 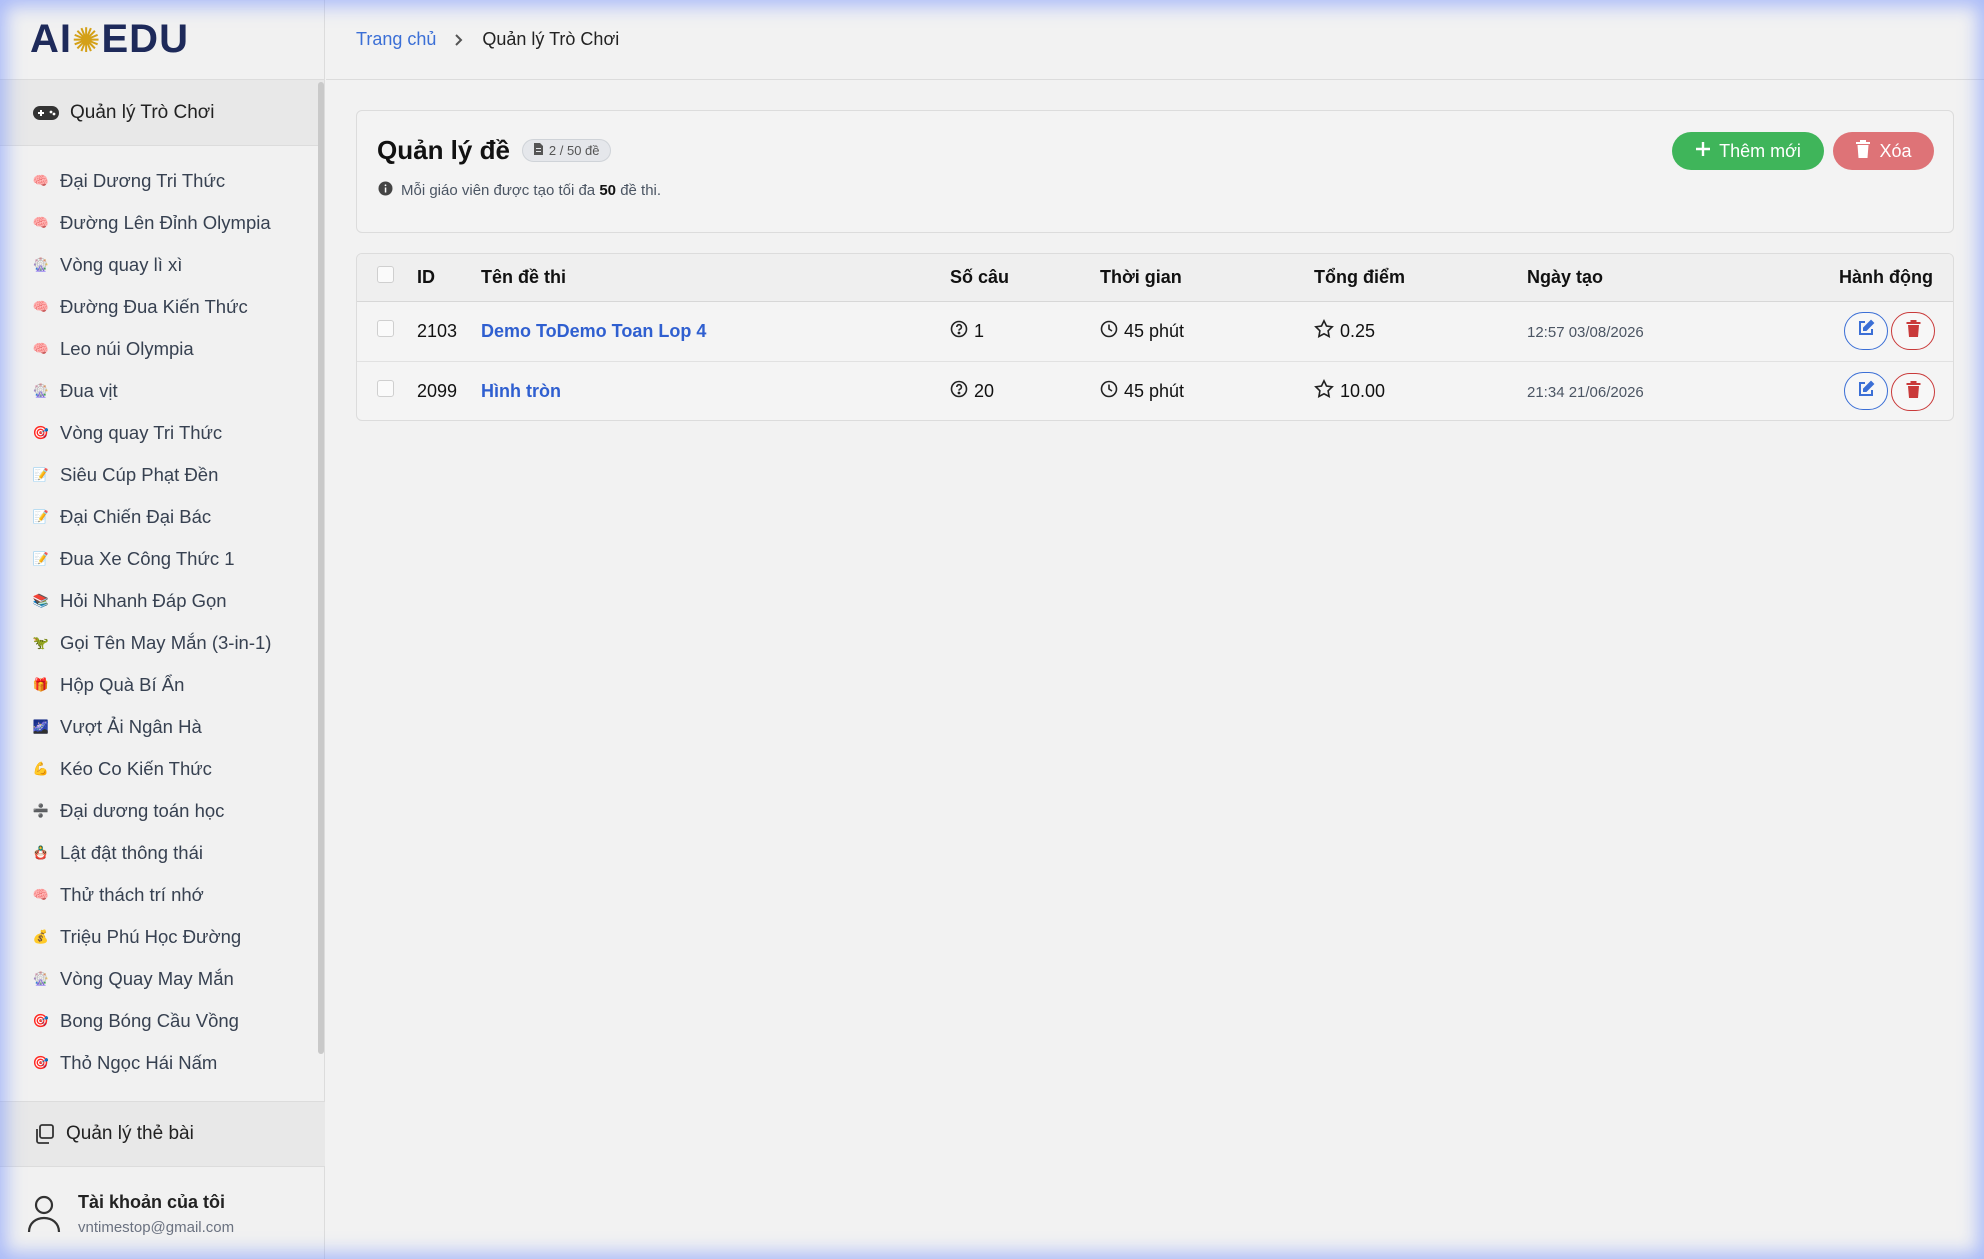 I want to click on sidebar-item-game: 📝 Đại Chiến Đại Bác, so click(x=162, y=517).